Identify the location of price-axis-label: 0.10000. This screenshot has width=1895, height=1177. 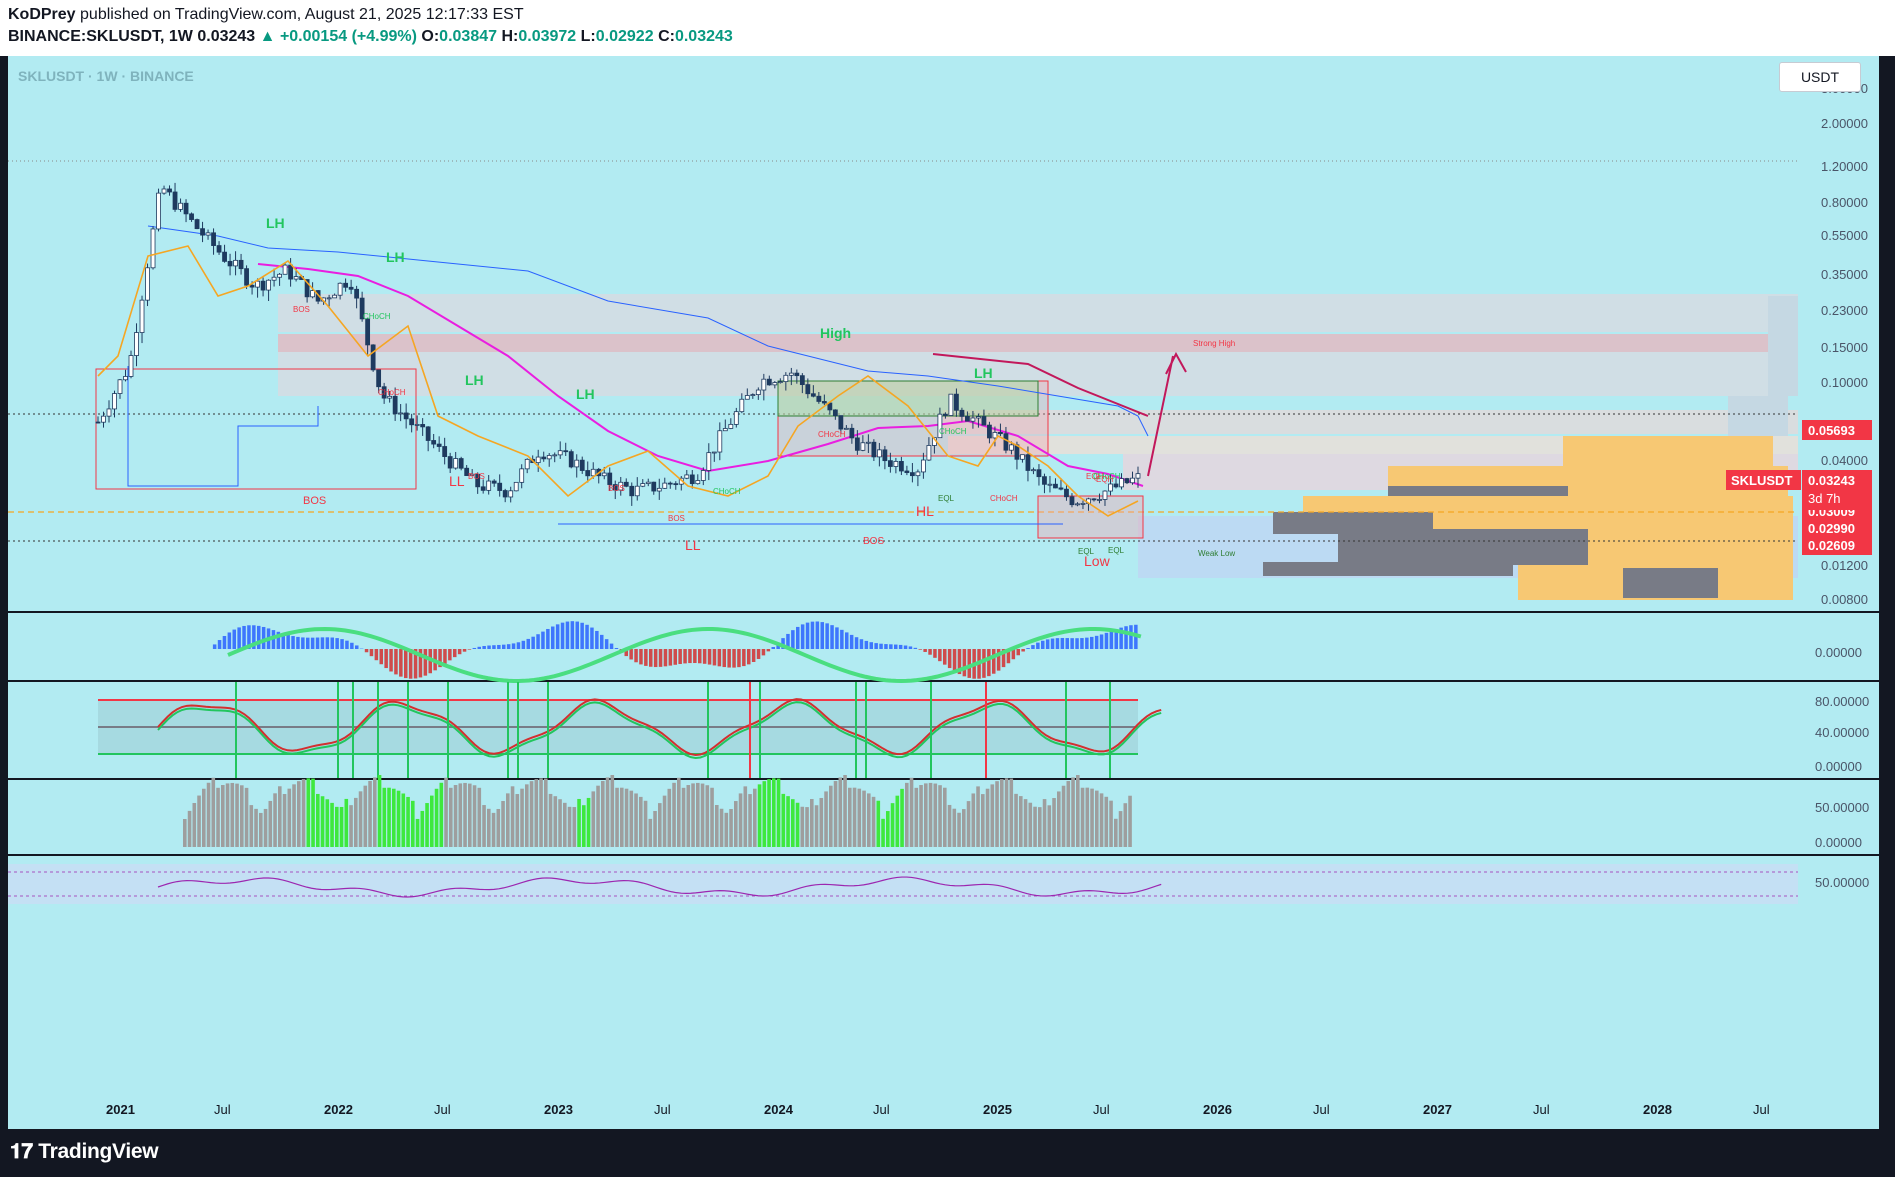
(1844, 382).